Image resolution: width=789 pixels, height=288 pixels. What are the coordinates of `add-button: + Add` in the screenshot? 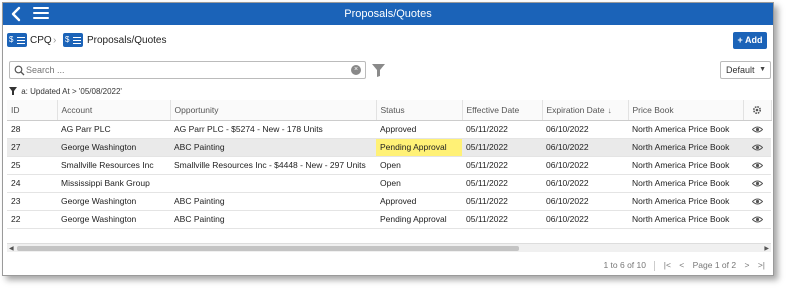 It's located at (750, 40).